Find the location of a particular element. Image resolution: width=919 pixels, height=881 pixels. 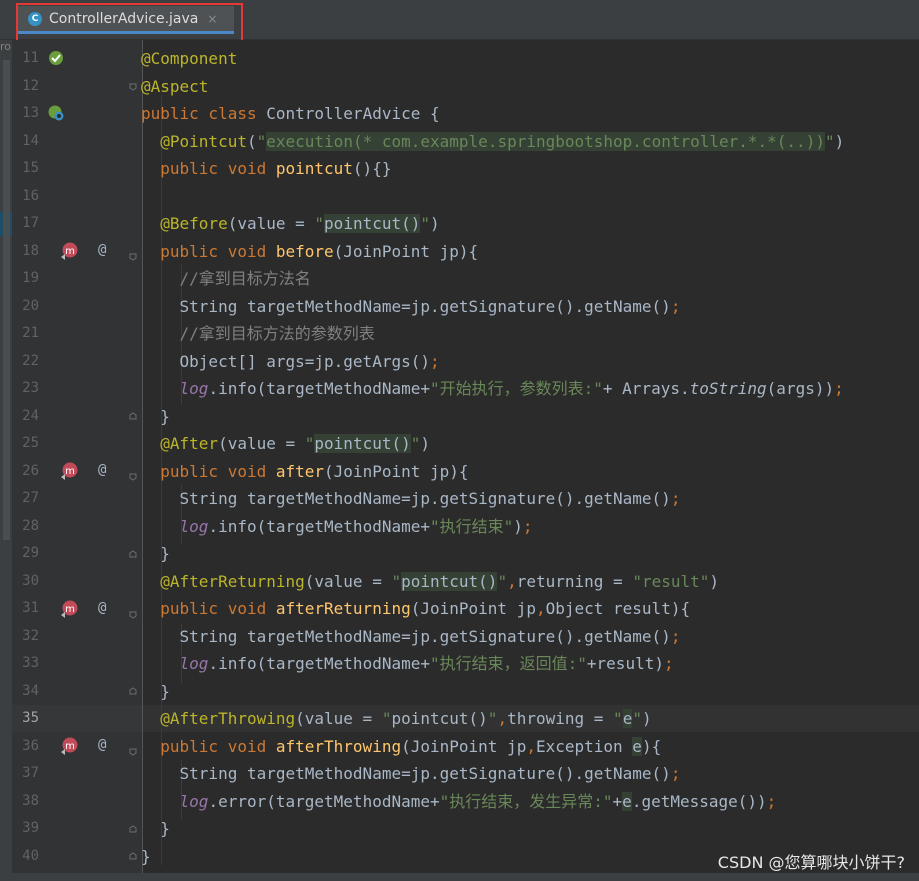

code-token: before is located at coordinates (304, 251).